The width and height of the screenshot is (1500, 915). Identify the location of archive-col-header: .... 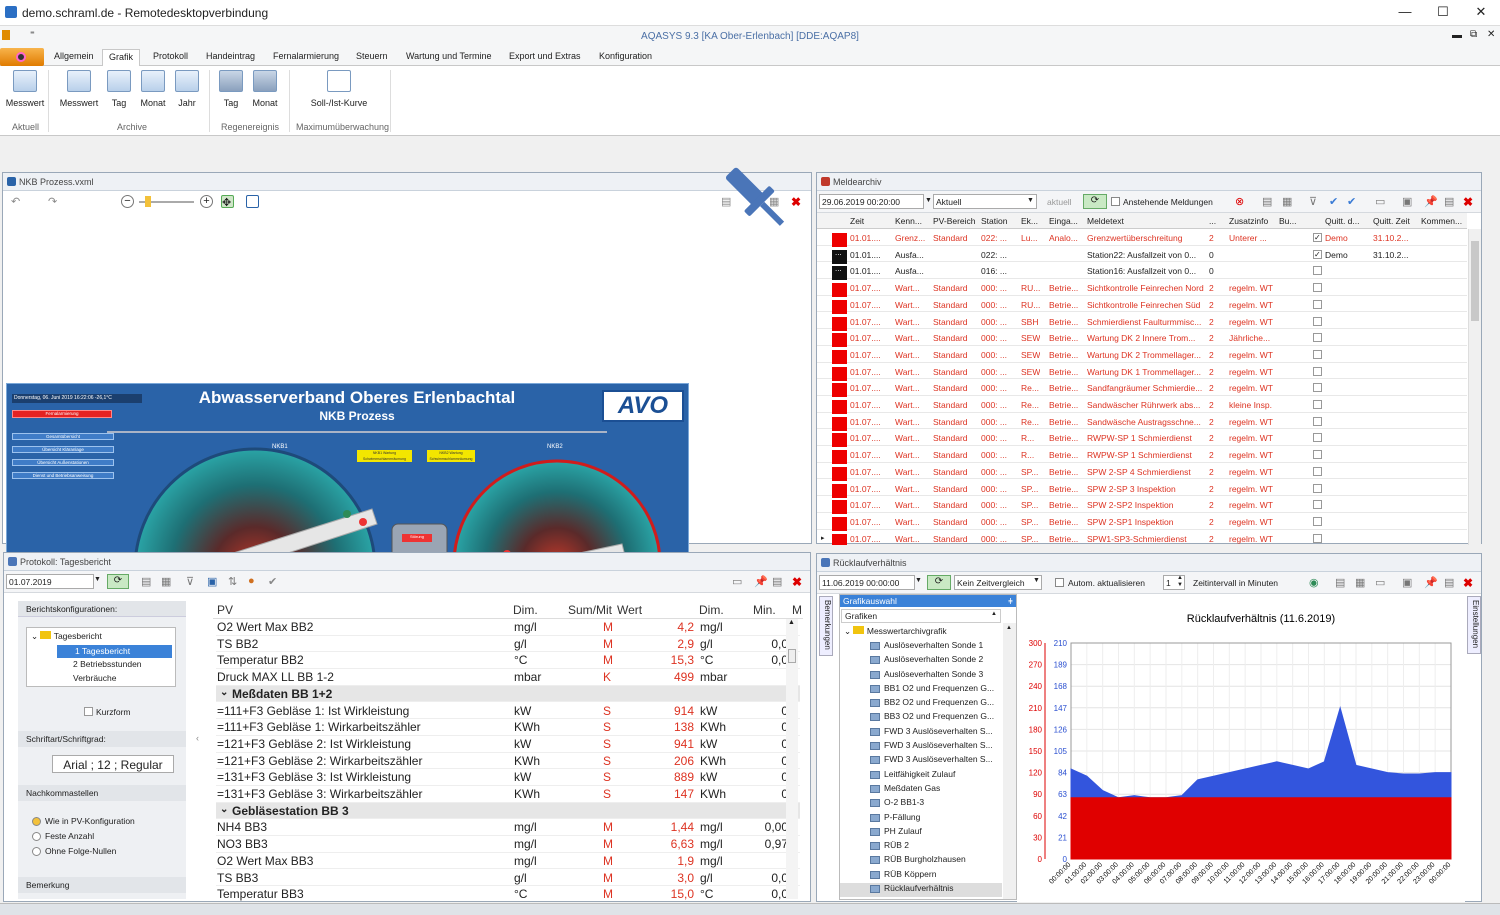
(1212, 221).